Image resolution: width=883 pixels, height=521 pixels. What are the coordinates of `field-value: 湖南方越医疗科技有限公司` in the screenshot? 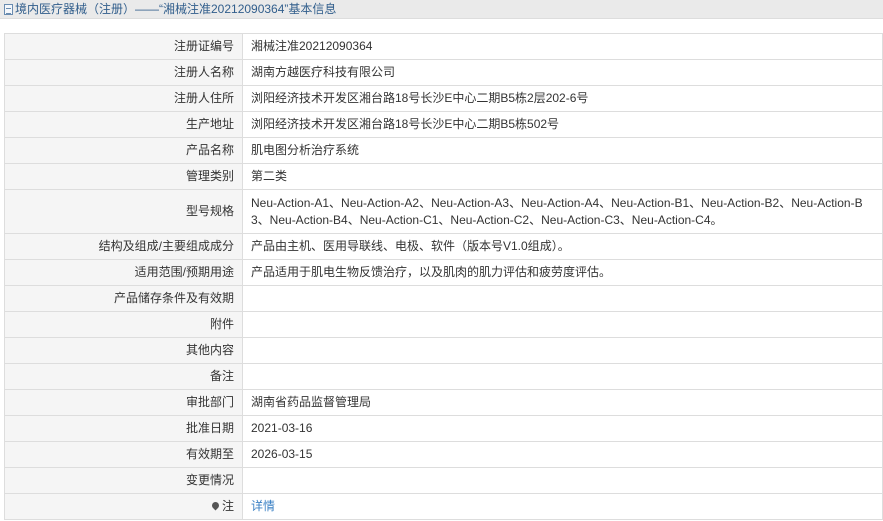 It's located at (562, 72).